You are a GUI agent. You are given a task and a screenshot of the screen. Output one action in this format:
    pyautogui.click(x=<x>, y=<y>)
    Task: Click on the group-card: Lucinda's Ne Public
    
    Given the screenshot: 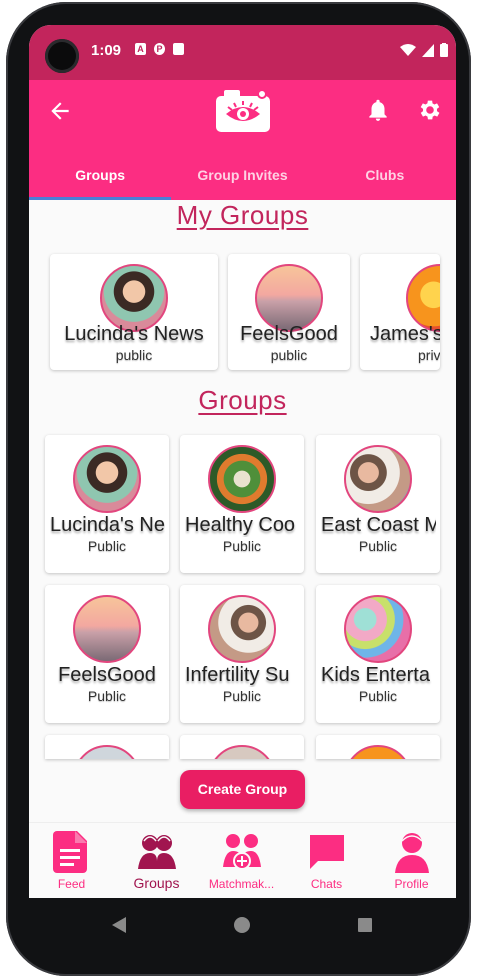 What is the action you would take?
    pyautogui.click(x=107, y=504)
    